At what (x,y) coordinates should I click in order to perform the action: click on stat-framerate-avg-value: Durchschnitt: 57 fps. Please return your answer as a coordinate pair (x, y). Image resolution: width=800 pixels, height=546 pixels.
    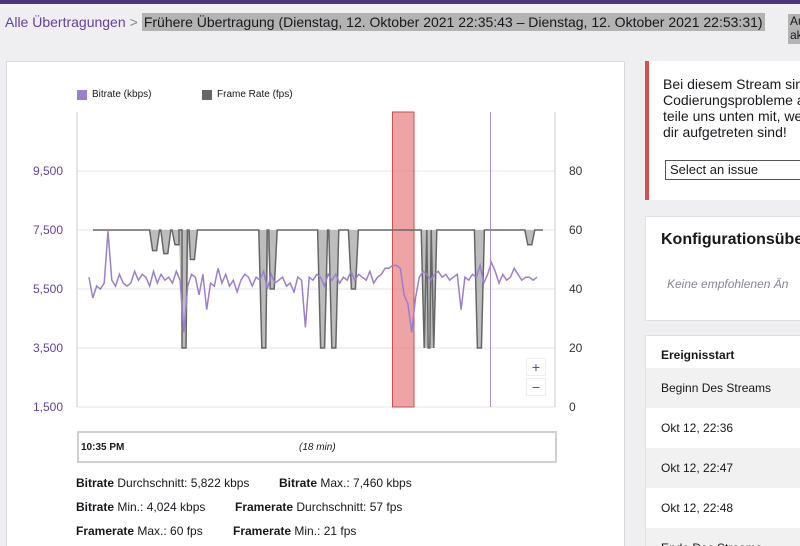
    Looking at the image, I should click on (348, 507).